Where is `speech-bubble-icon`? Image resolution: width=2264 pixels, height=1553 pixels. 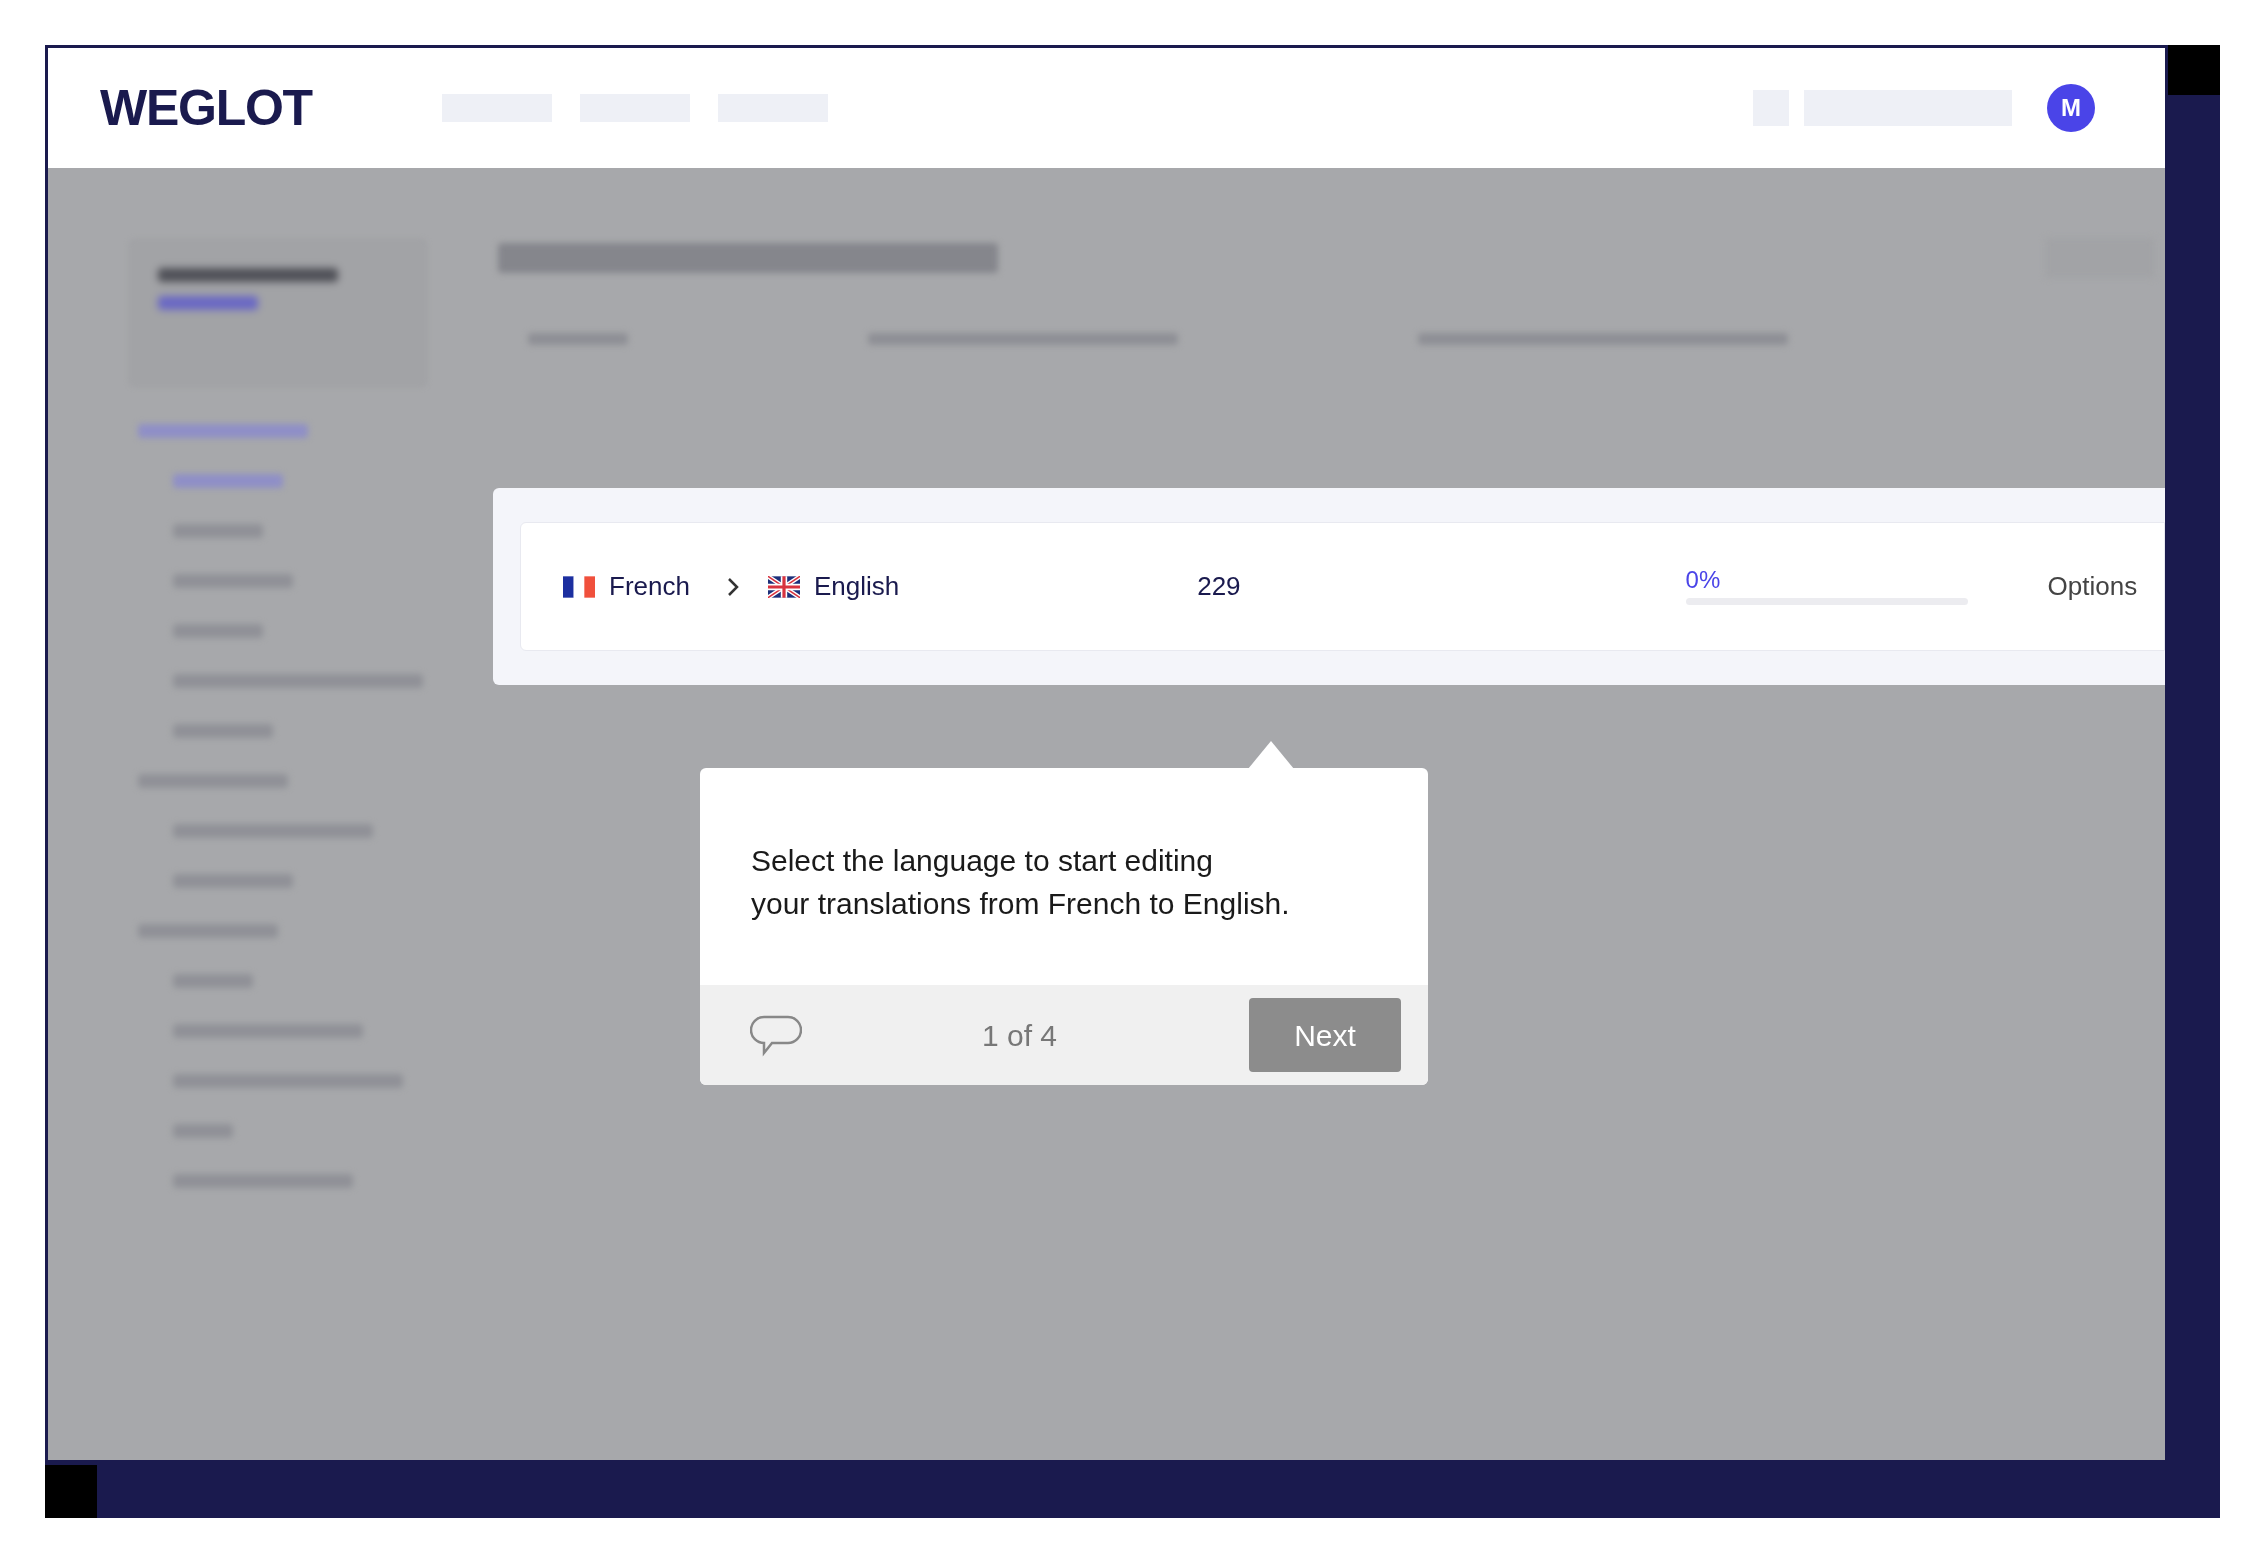
speech-bubble-icon is located at coordinates (776, 1035).